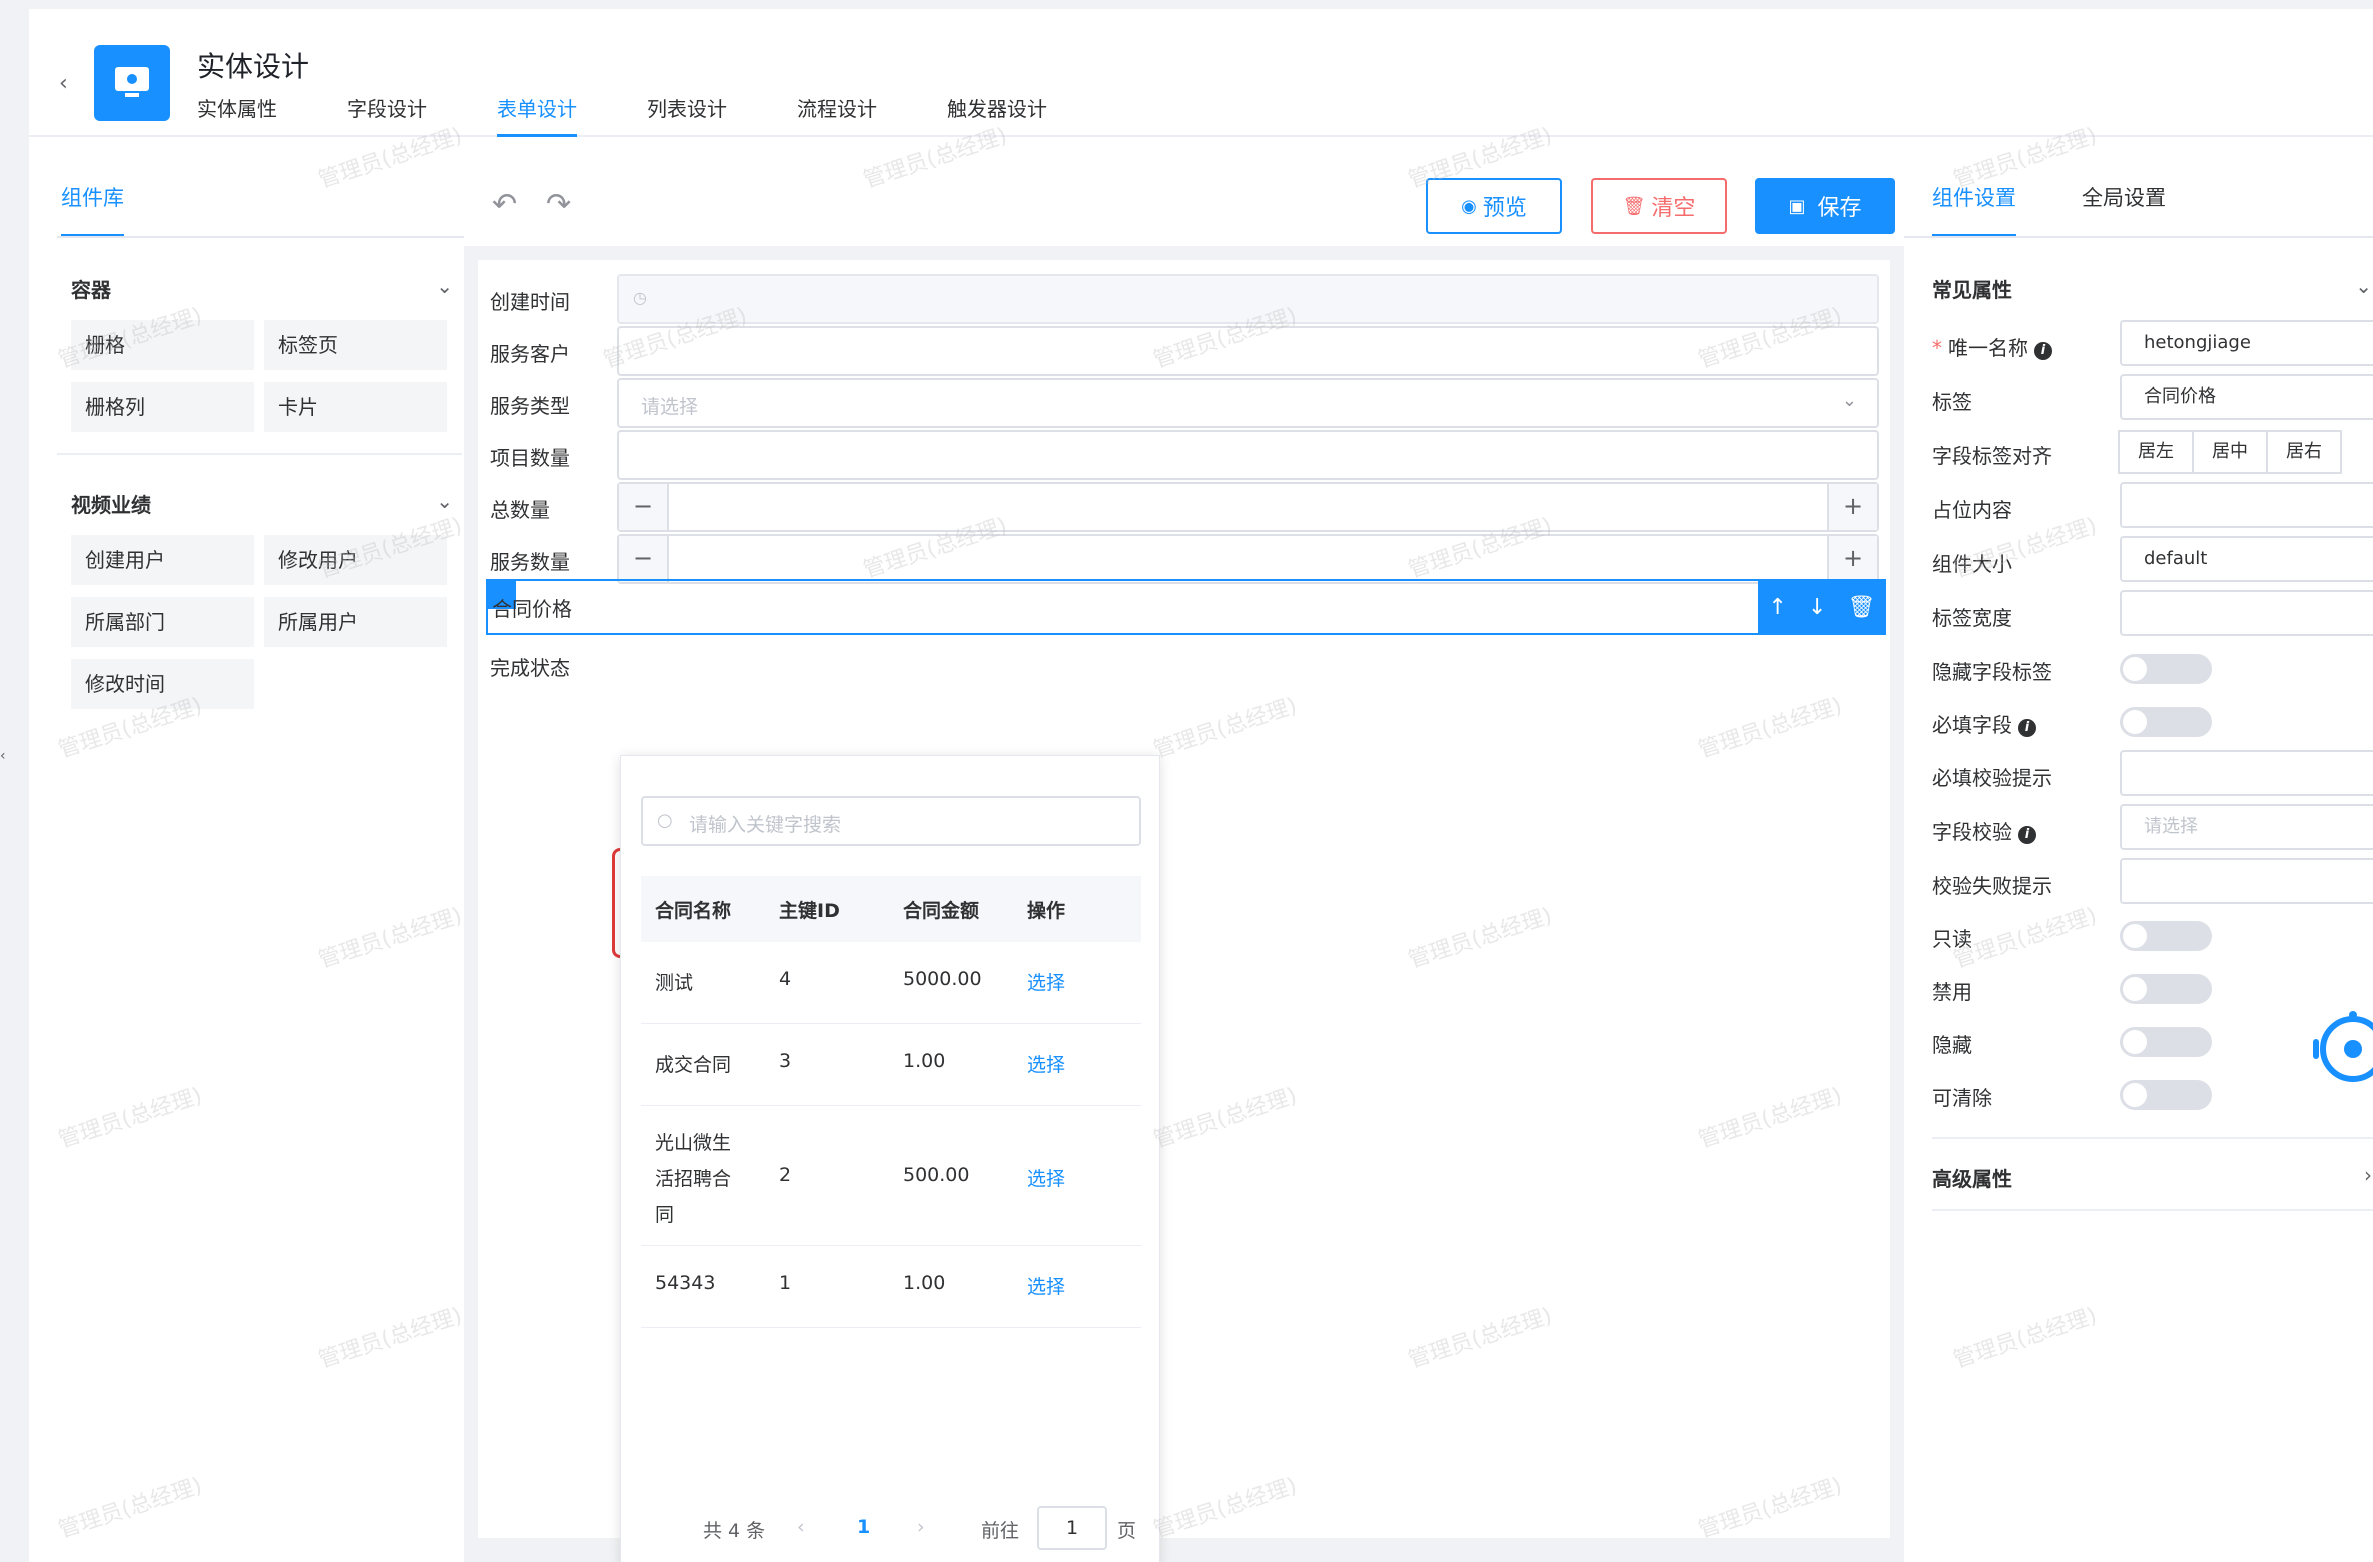  Describe the element at coordinates (355, 407) in the screenshot. I see `component-card: 卡片` at that location.